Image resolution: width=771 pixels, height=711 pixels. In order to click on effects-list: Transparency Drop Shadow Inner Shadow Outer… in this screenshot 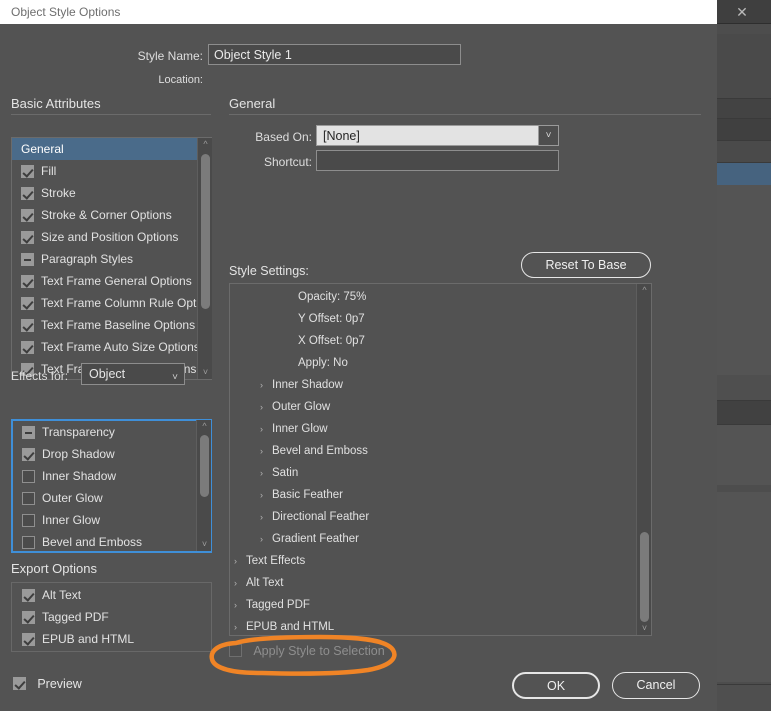, I will do `click(111, 486)`.